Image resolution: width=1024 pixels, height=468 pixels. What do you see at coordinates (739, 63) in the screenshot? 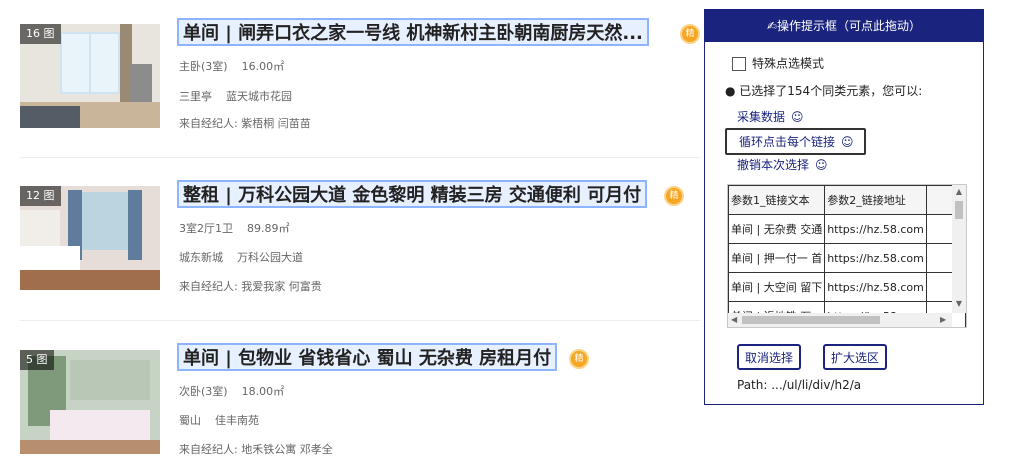
I see `special-mode-checkbox` at bounding box center [739, 63].